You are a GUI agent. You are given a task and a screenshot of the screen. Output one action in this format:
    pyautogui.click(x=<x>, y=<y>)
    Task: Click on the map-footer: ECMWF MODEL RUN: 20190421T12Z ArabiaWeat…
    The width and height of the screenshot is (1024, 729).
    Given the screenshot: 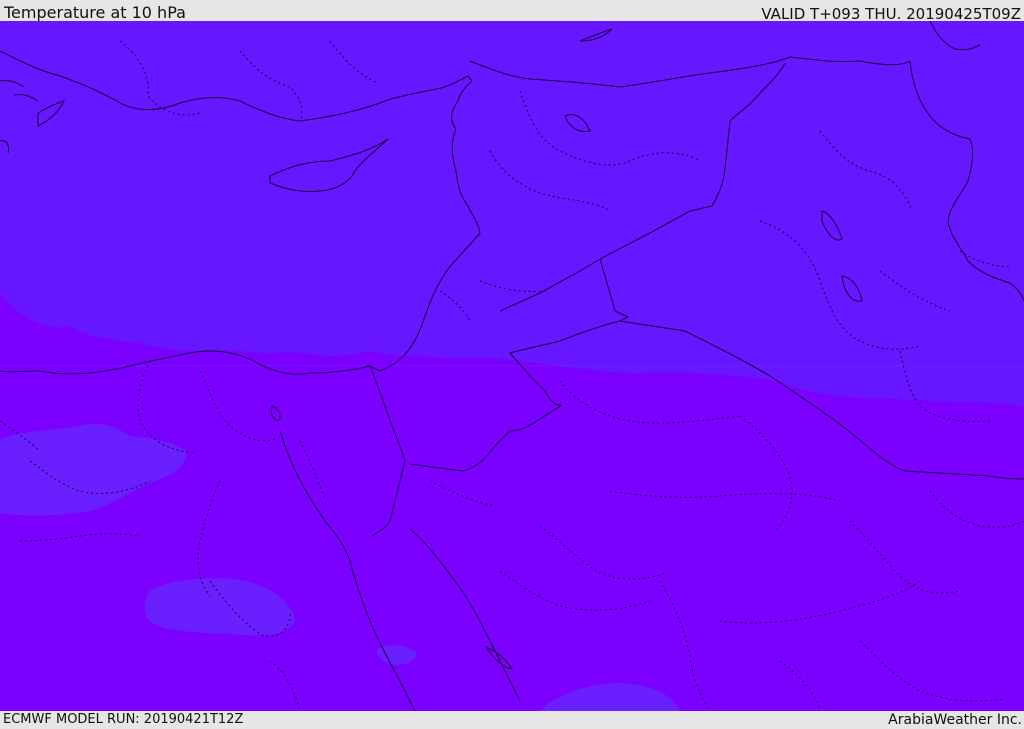 What is the action you would take?
    pyautogui.click(x=512, y=720)
    